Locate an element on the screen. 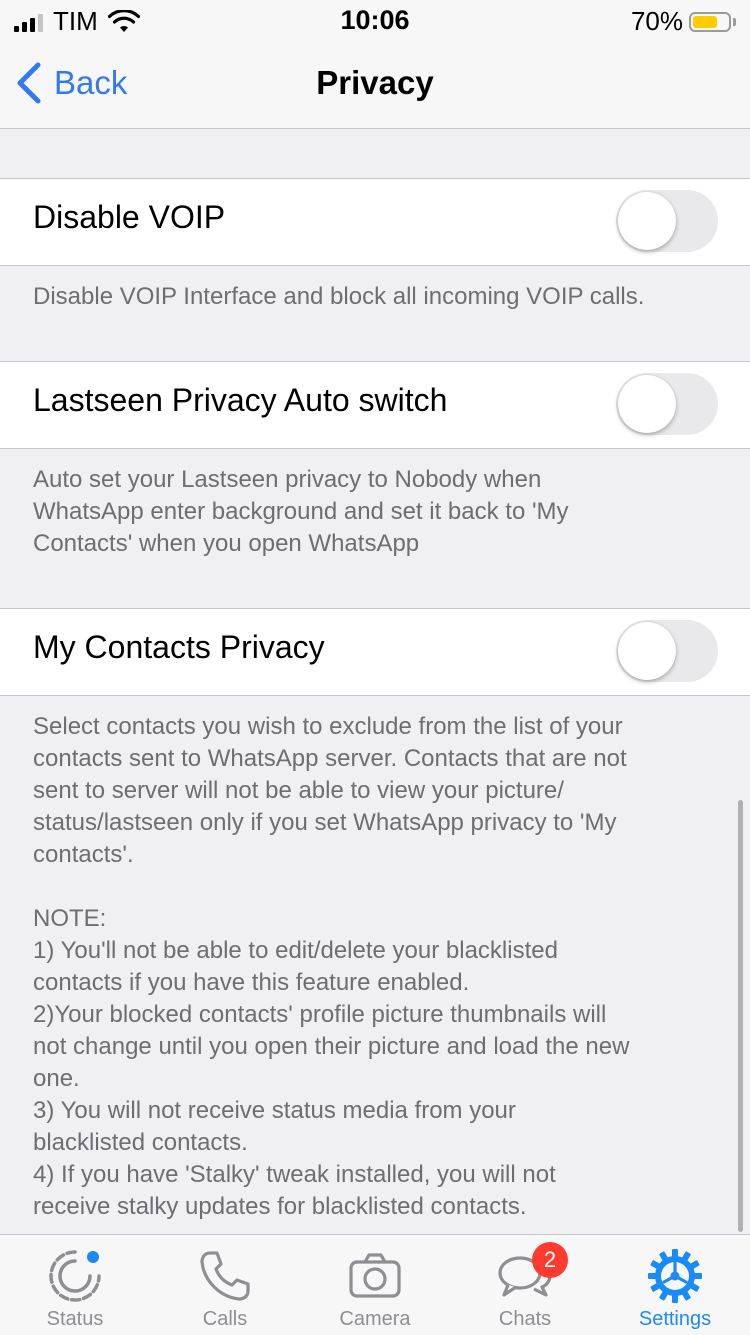  battery-icon is located at coordinates (710, 21).